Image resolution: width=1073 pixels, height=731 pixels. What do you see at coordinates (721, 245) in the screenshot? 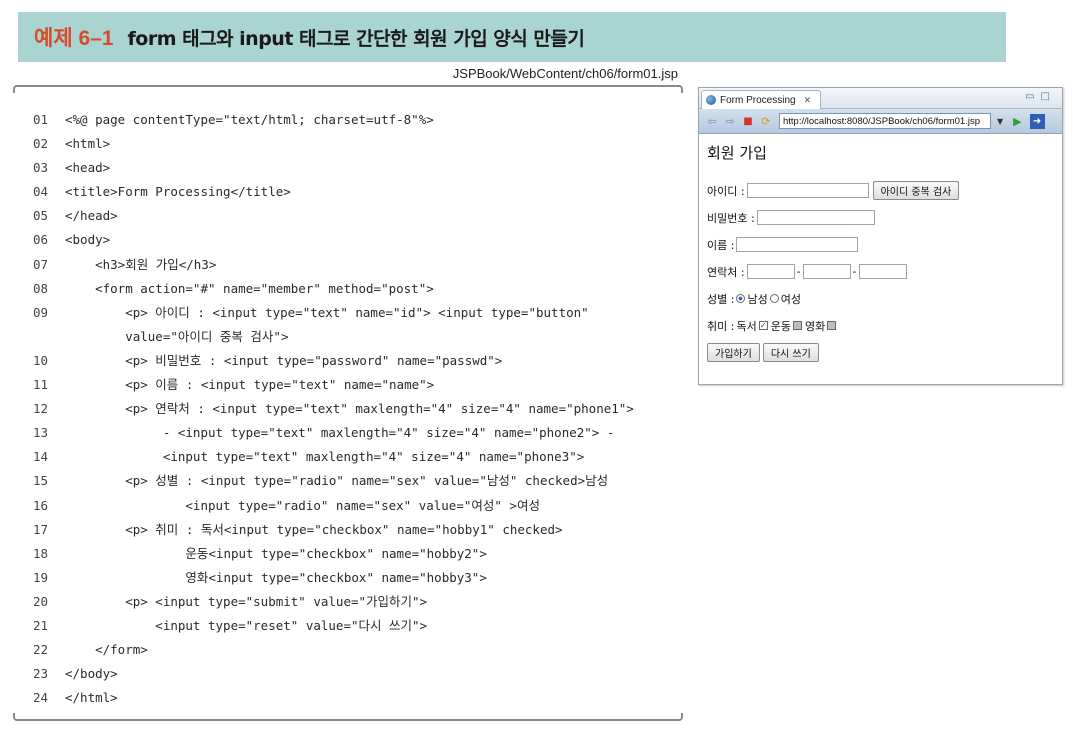
I see `name-label: 이름 :` at bounding box center [721, 245].